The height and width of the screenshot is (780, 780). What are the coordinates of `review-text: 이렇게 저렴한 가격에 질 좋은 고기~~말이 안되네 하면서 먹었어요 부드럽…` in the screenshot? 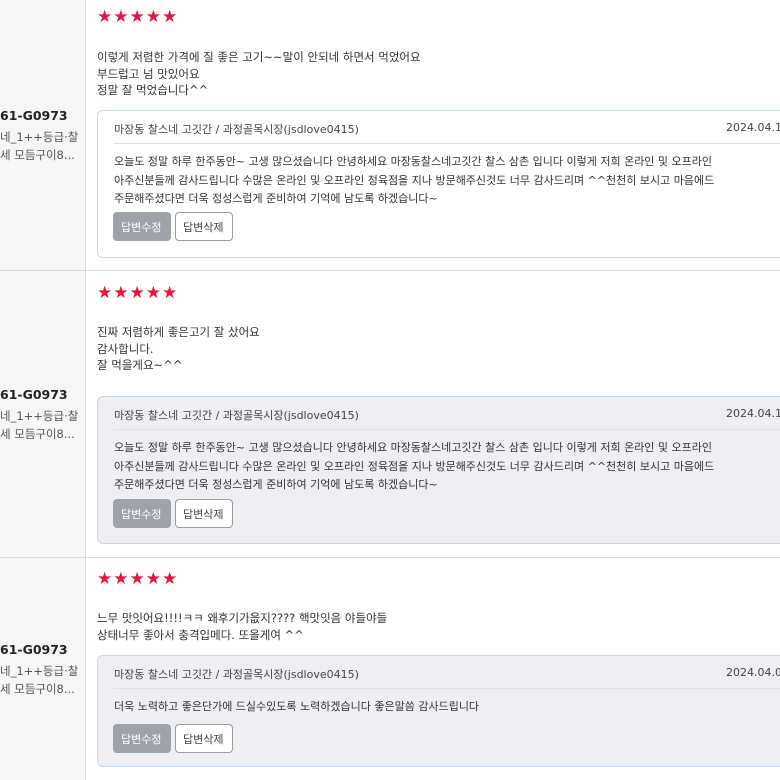 It's located at (259, 73).